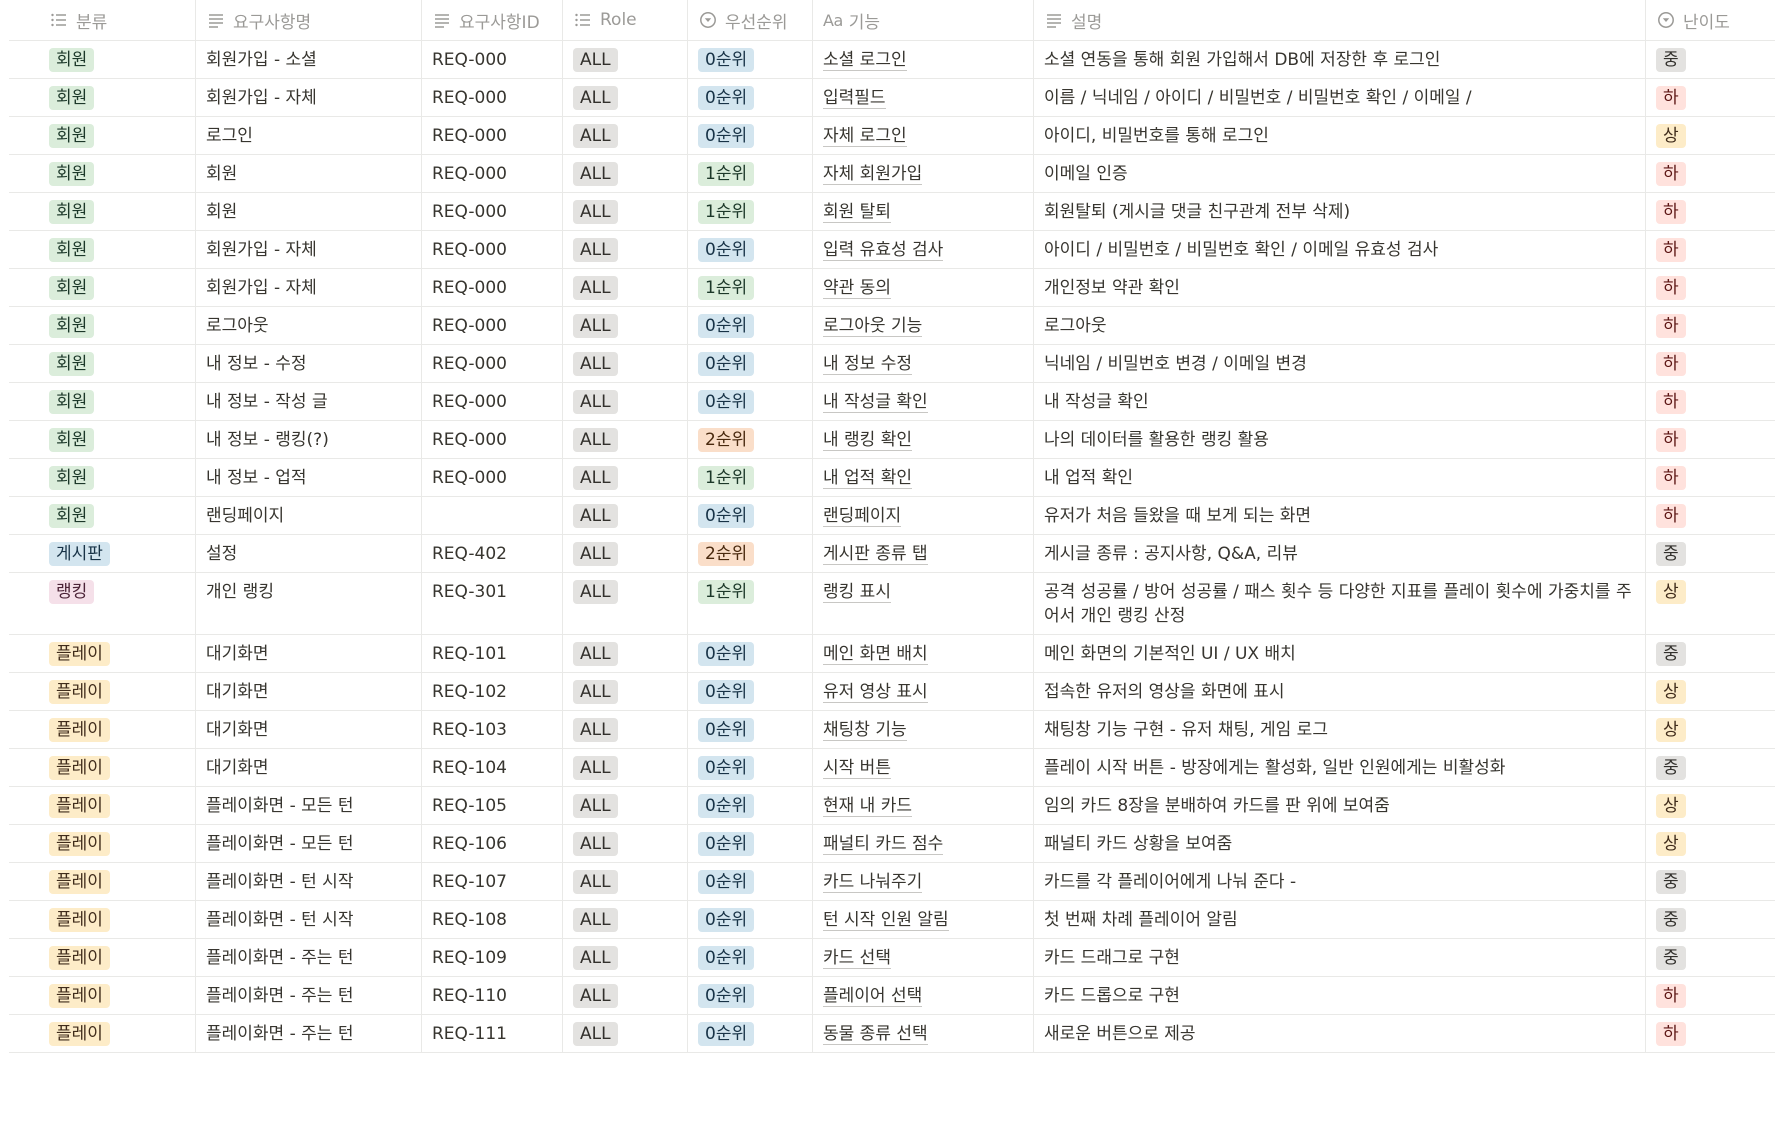 The height and width of the screenshot is (1135, 1775). What do you see at coordinates (1340, 729) in the screenshot?
I see `cell-desc: 채팅창 기능 구현 - 유저 채팅, 게임 로그` at bounding box center [1340, 729].